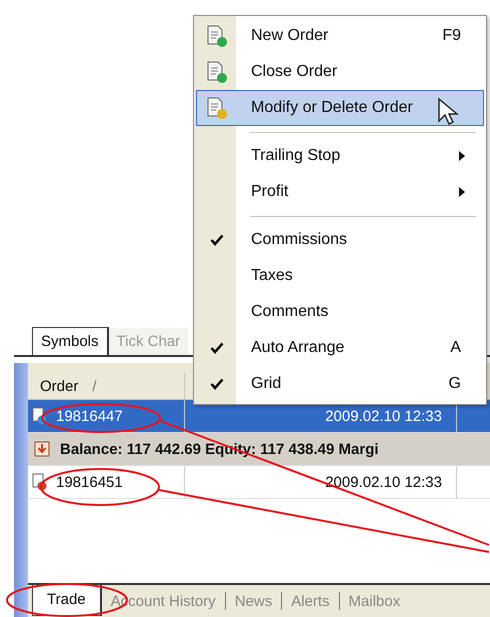 This screenshot has height=617, width=490. I want to click on shortcut-key: F9, so click(451, 36).